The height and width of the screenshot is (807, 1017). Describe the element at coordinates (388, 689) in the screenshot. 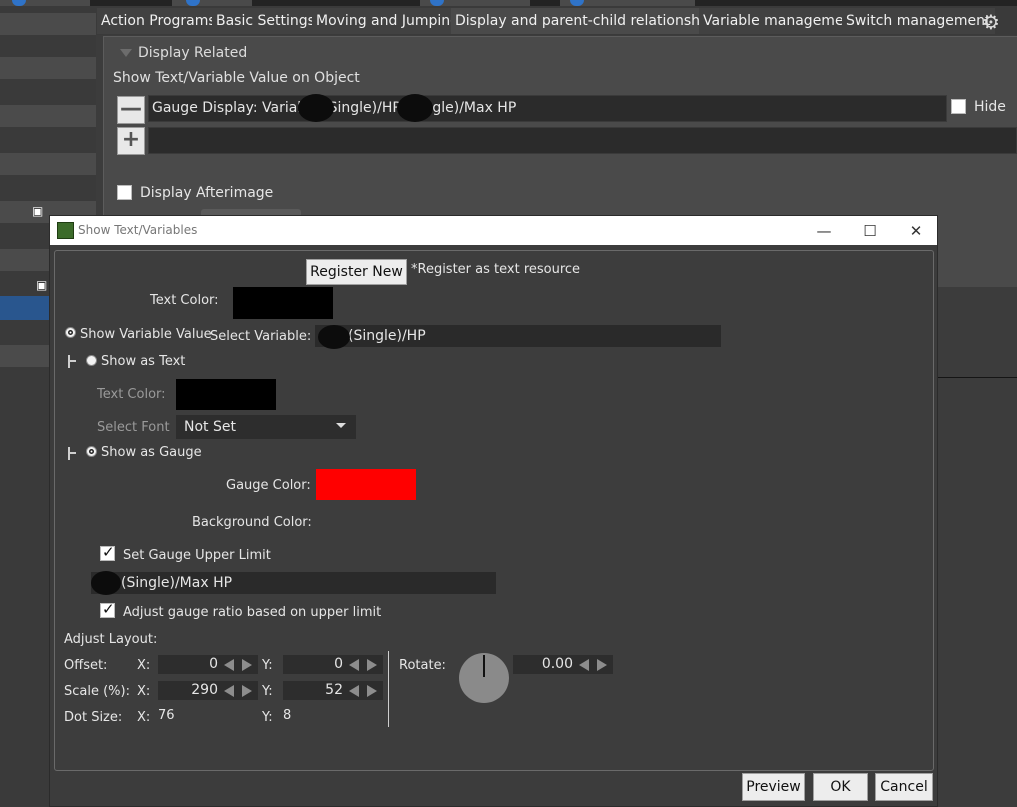

I see `layout-separator` at that location.